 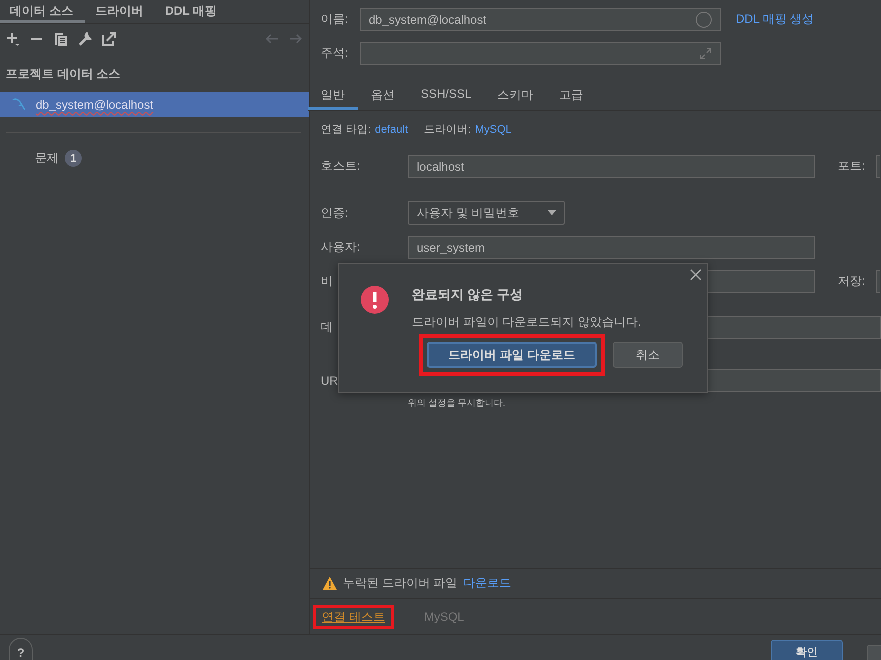 I want to click on count-badge: 1, so click(x=73, y=158).